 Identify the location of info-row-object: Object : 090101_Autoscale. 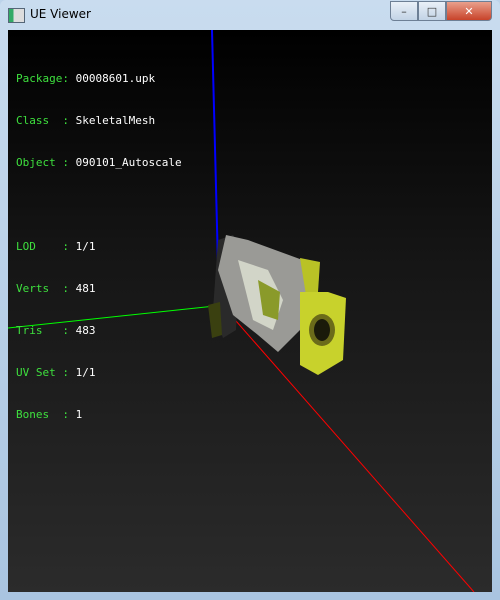
(99, 162).